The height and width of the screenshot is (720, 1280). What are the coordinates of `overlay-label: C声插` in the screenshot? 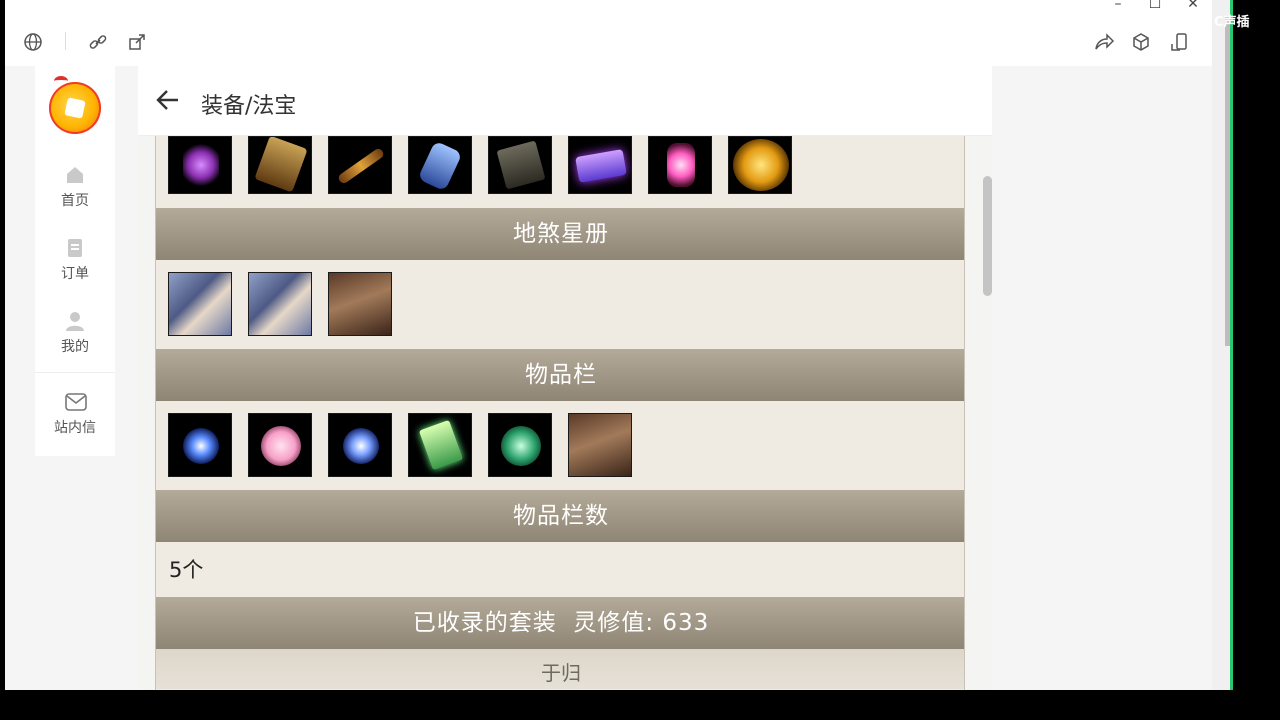 It's located at (1232, 22).